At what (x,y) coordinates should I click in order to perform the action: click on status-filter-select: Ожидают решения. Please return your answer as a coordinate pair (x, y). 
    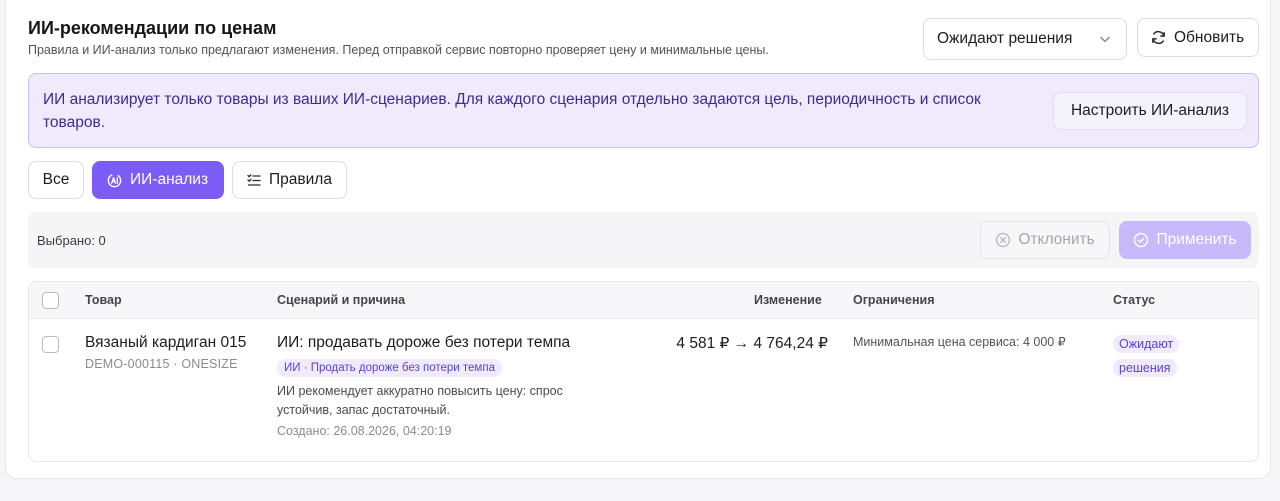
    Looking at the image, I should click on (1025, 39).